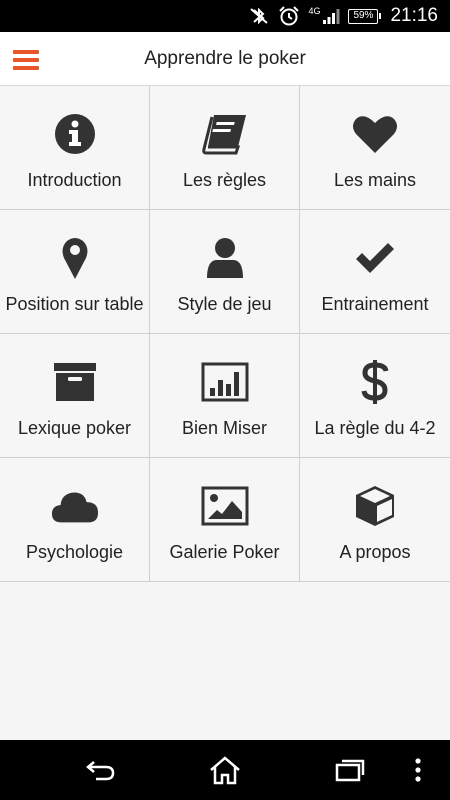  I want to click on menu-item-bien-miser: Bien Miser, so click(225, 396).